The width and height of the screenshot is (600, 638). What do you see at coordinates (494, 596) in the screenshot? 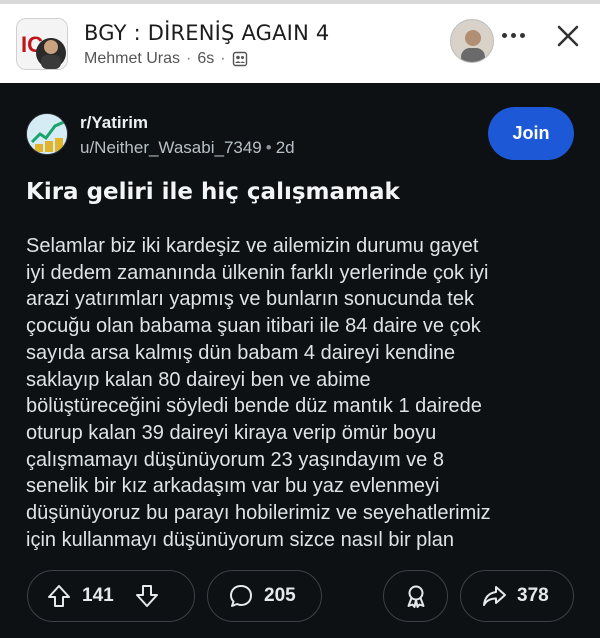
I see `share-arrow-icon` at bounding box center [494, 596].